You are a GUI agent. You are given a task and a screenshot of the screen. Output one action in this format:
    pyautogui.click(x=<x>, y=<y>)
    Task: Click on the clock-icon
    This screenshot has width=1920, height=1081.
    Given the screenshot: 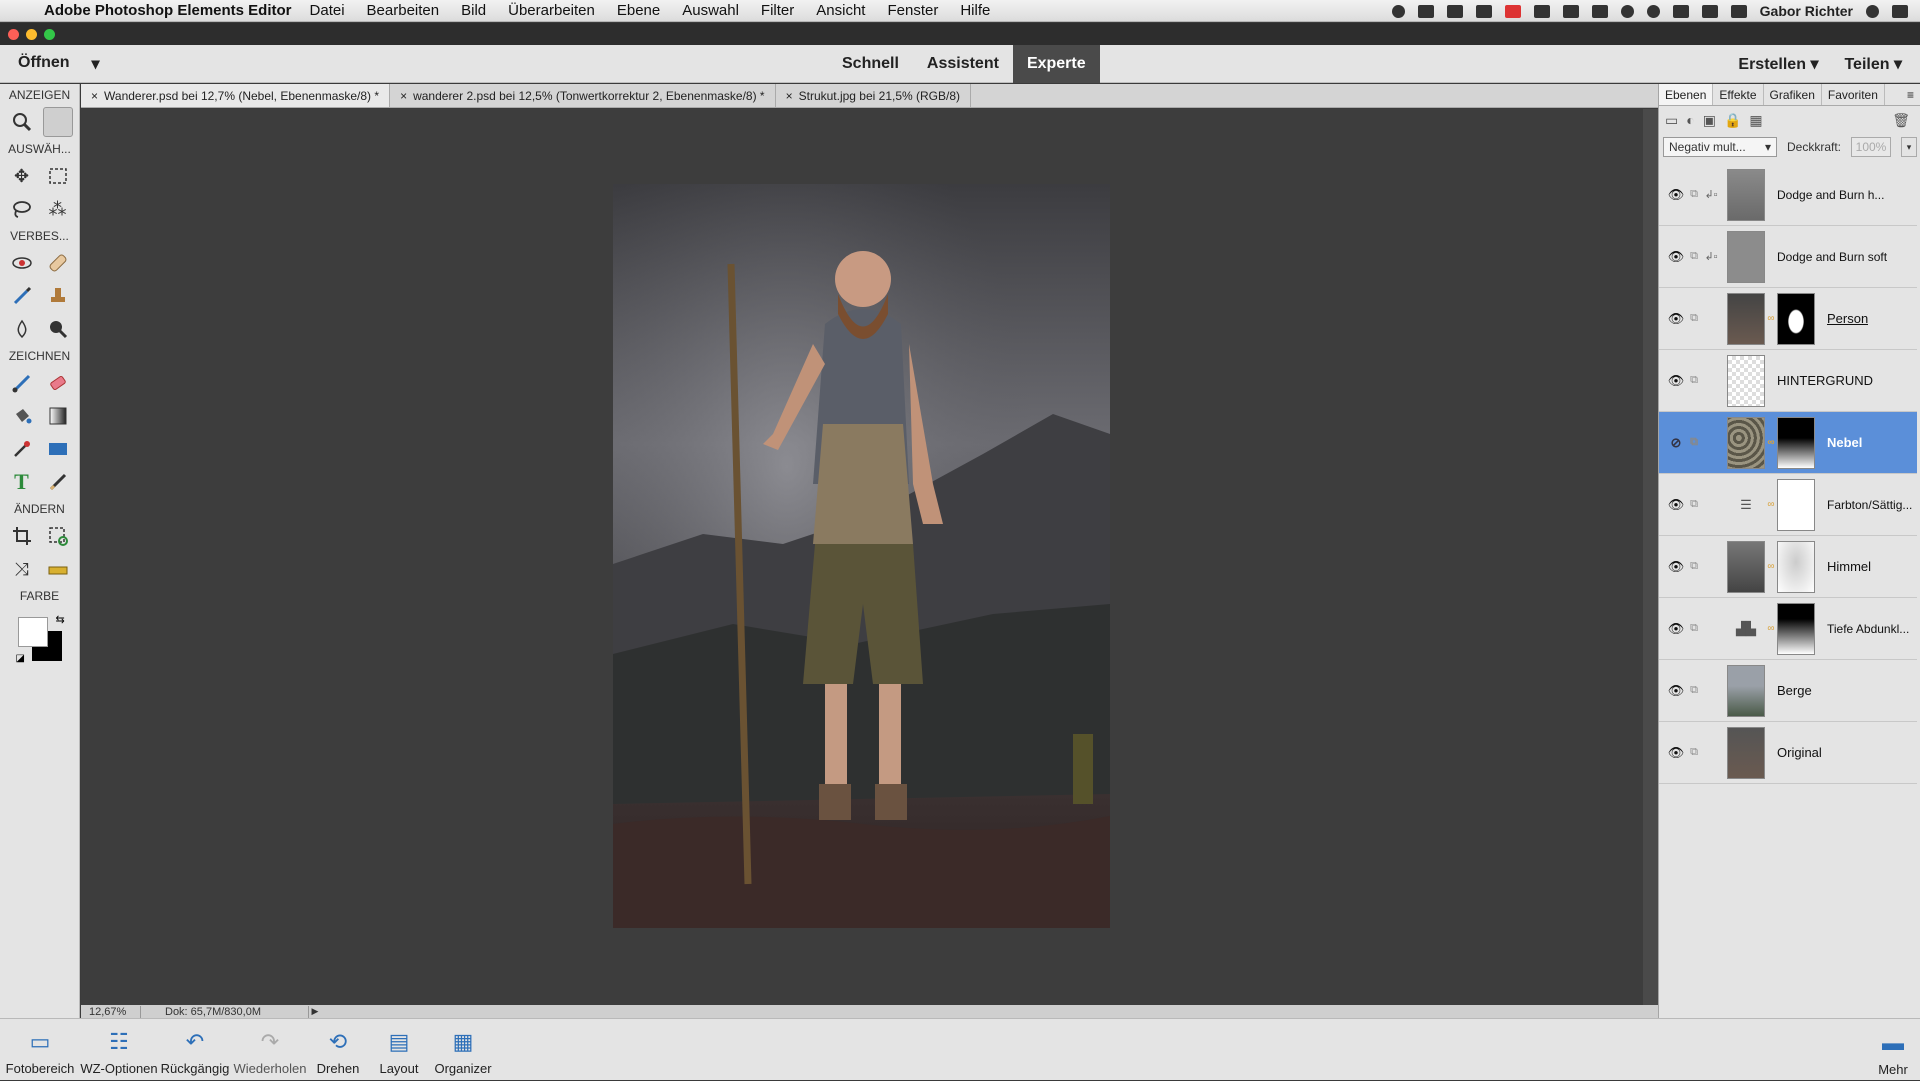 What is the action you would take?
    pyautogui.click(x=1627, y=11)
    